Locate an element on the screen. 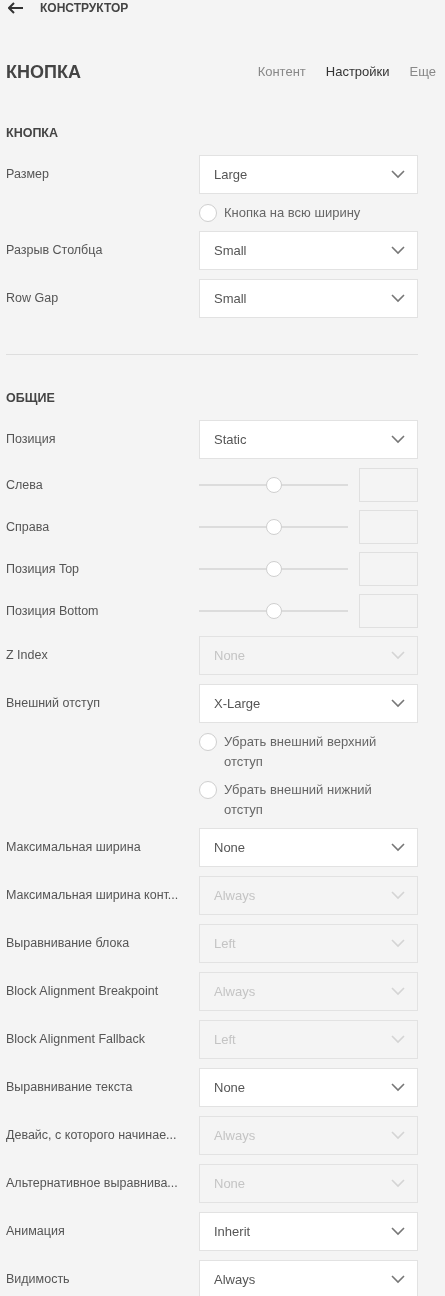  field-label: Block Alignment Breakpoint is located at coordinates (83, 992).